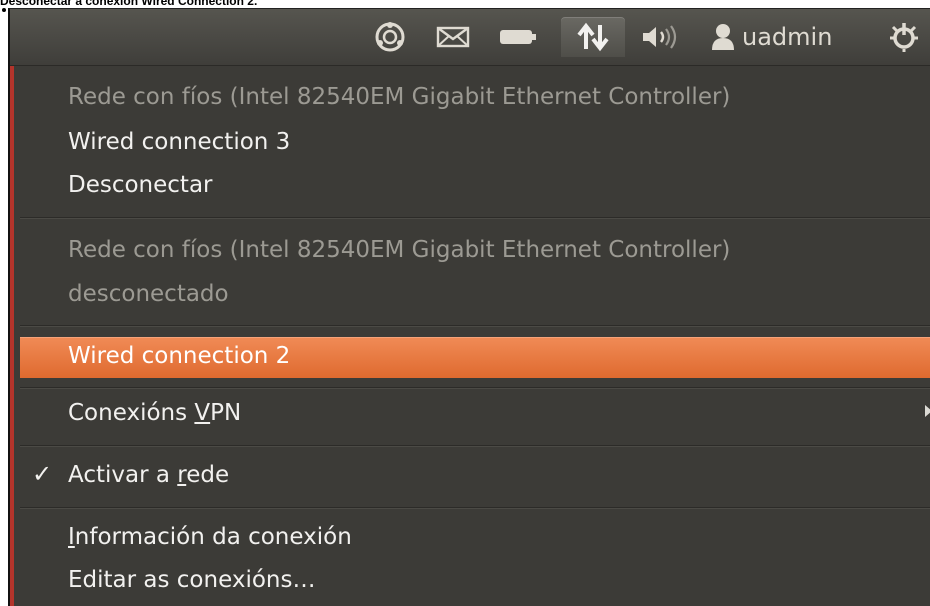  I want to click on battery-indicator, so click(518, 37).